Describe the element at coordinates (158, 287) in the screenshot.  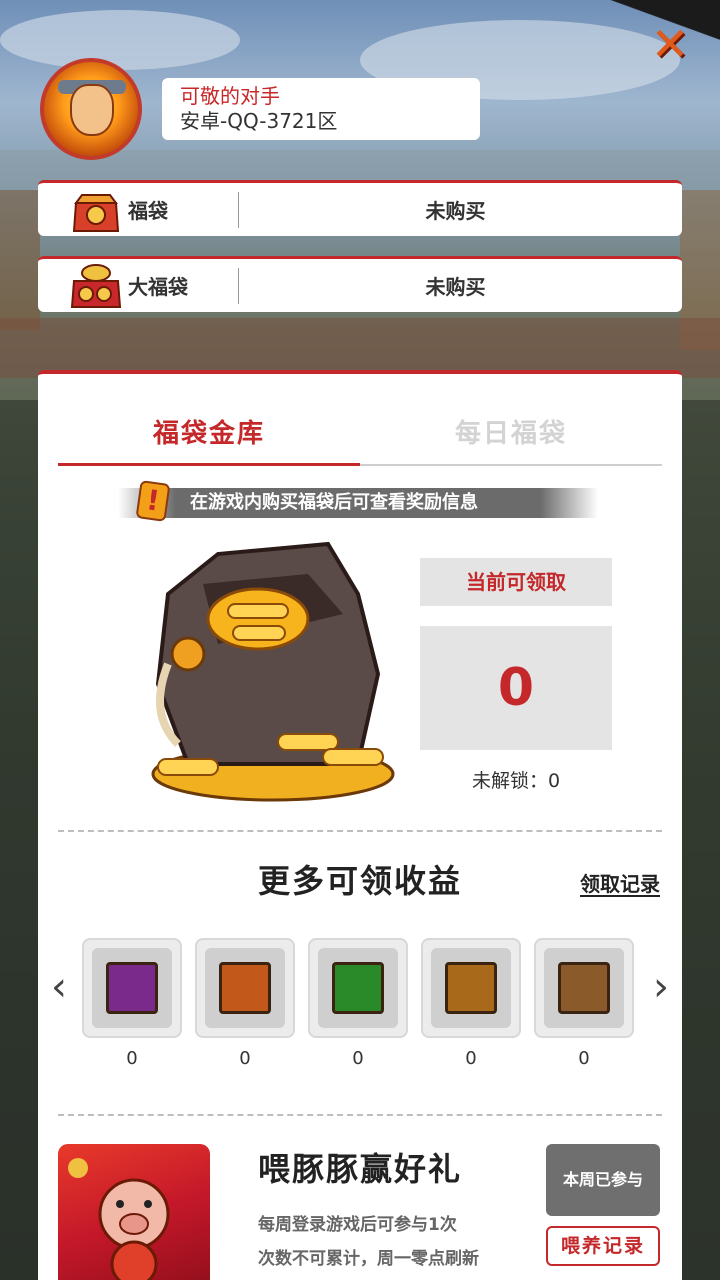
I see `big-lucky-bag-label: 大福袋` at that location.